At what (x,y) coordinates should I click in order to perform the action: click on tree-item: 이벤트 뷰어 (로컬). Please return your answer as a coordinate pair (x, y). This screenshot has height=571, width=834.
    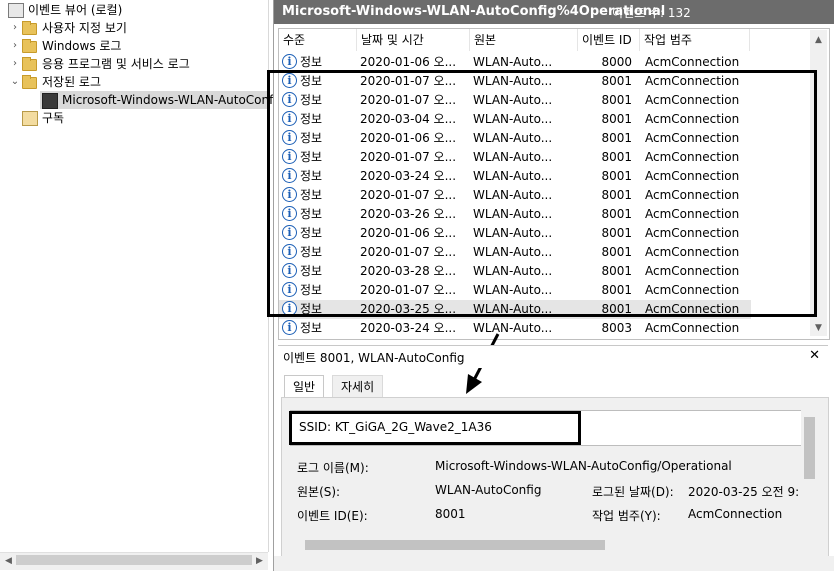
    Looking at the image, I should click on (133, 10).